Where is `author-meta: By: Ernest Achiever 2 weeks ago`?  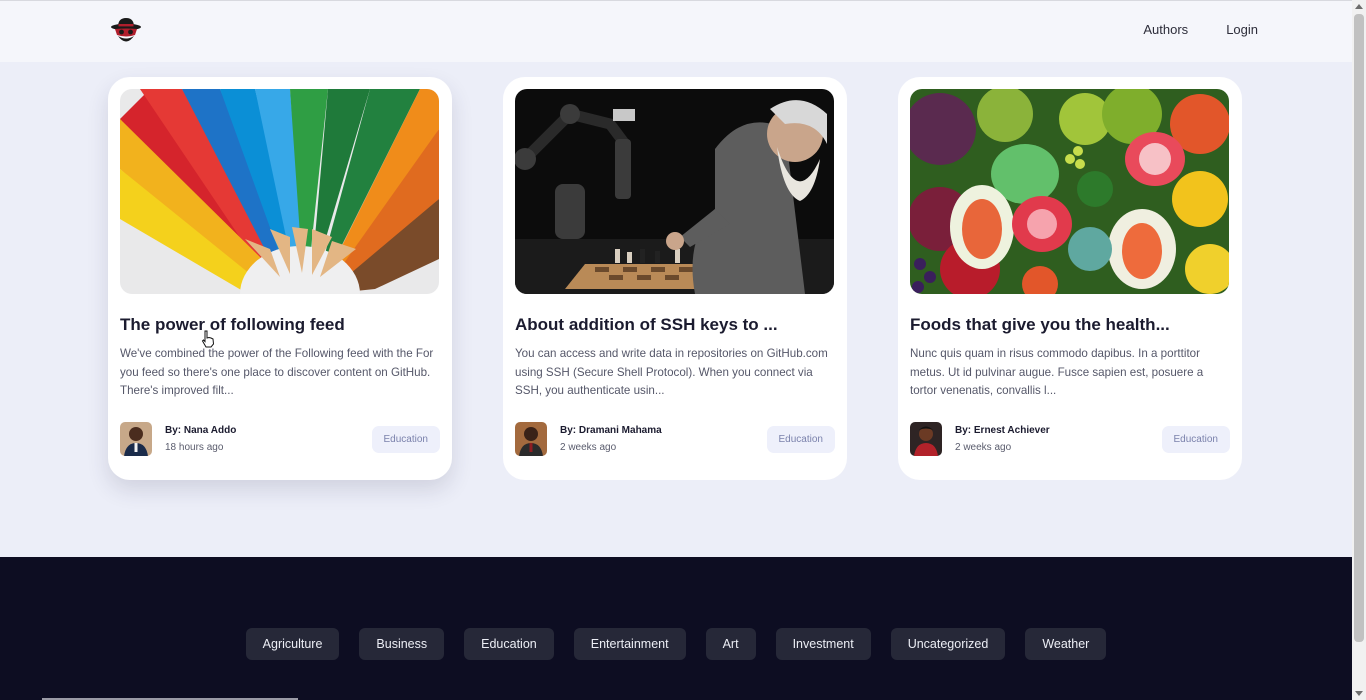
author-meta: By: Ernest Achiever 2 weeks ago is located at coordinates (1002, 439).